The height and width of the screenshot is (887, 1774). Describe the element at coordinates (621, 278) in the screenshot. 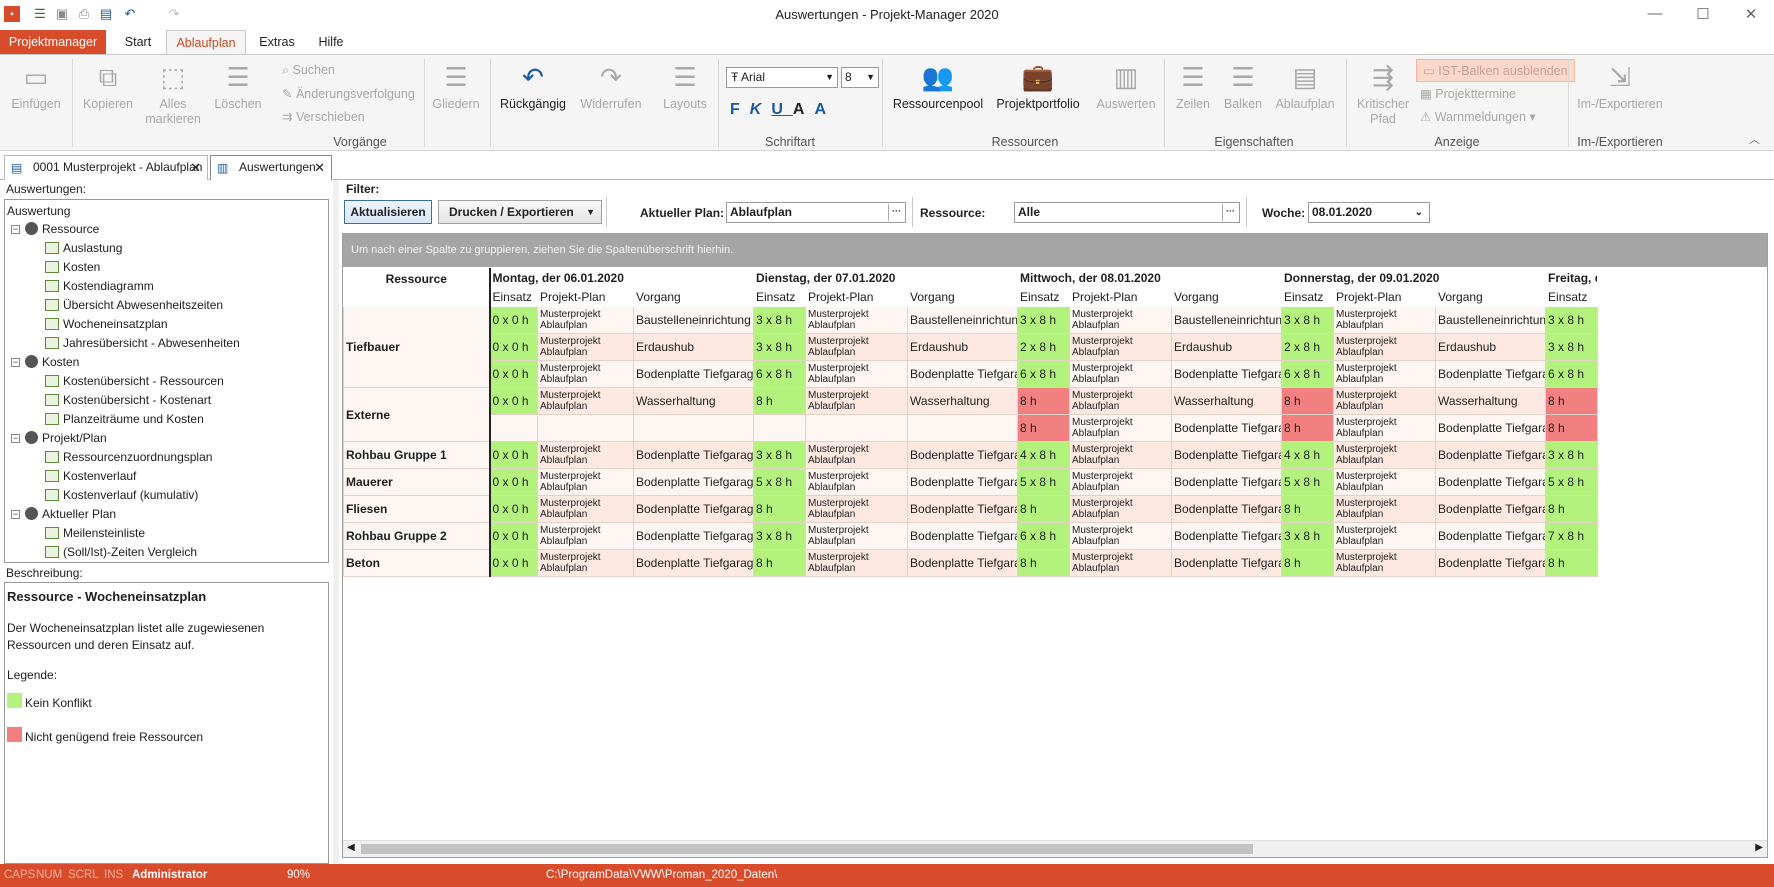

I see `day-header: Montag, der 06.01.2020` at that location.